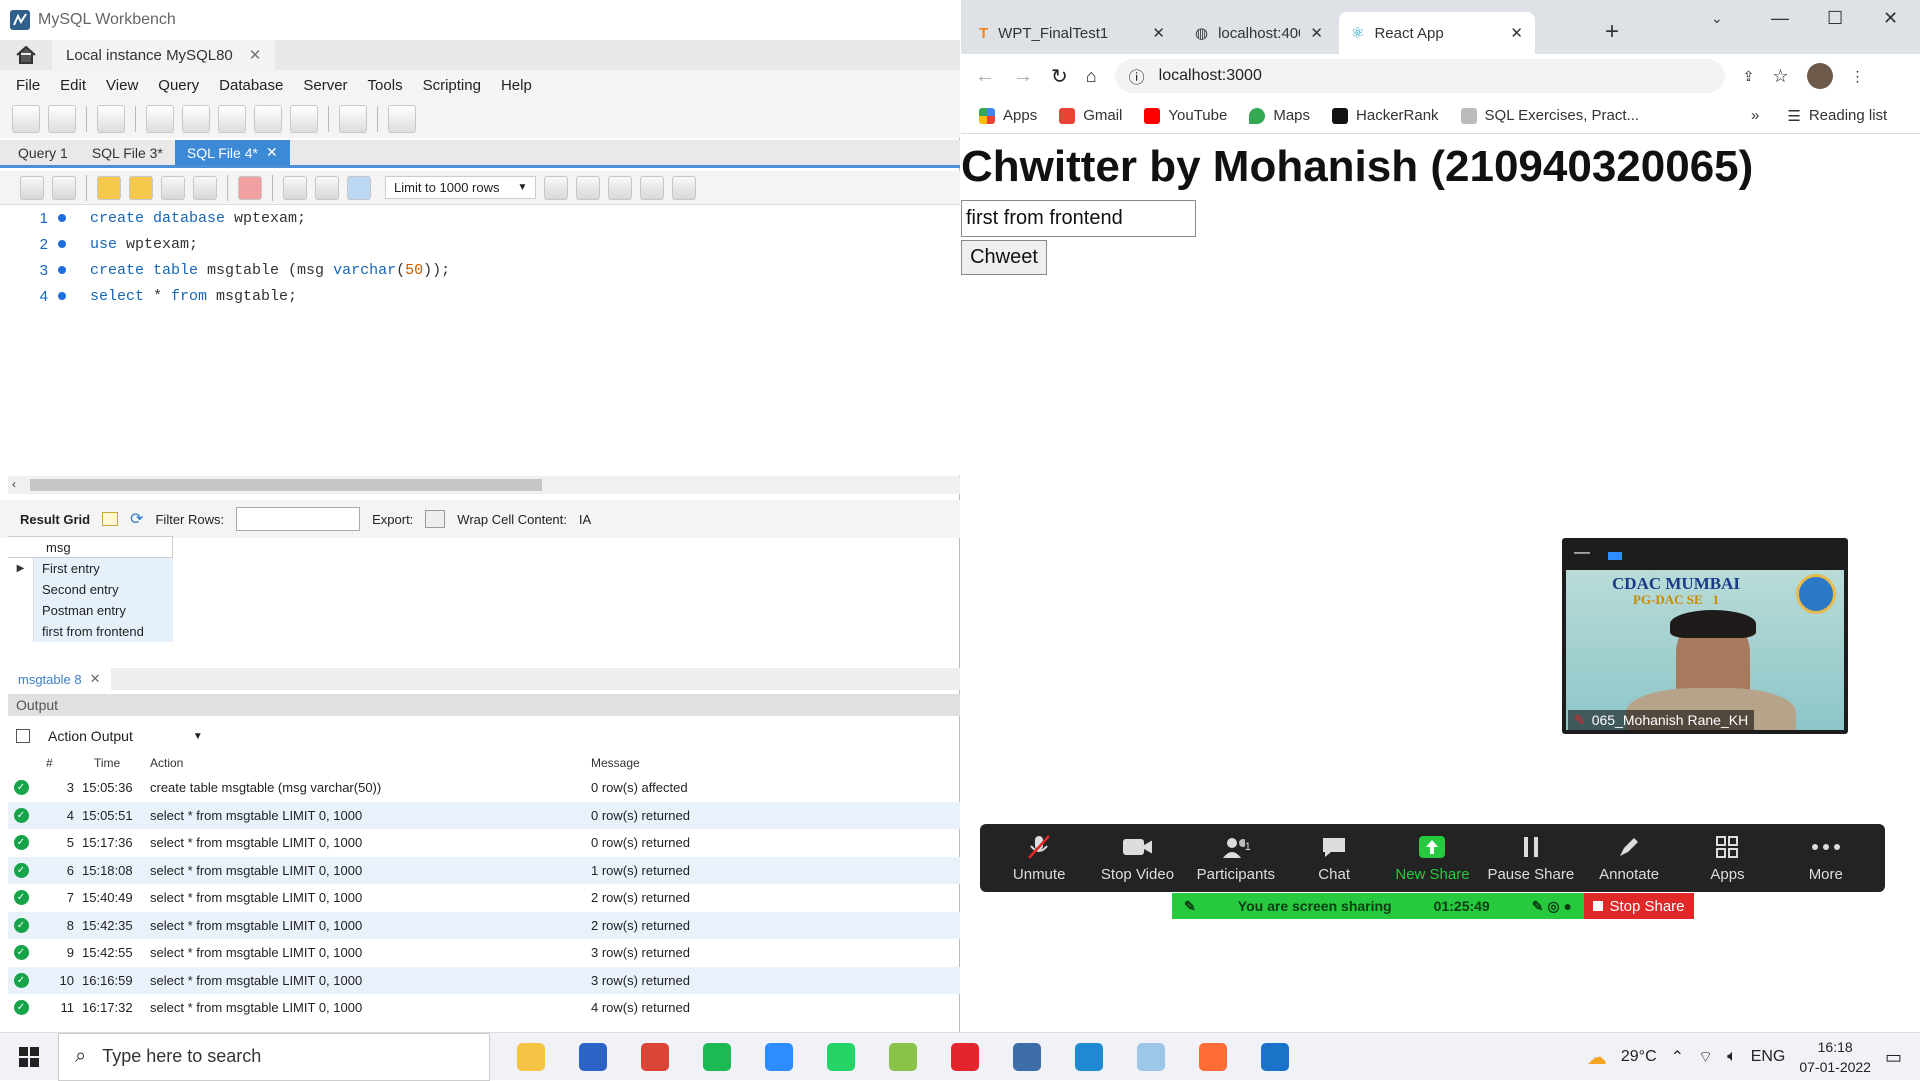  What do you see at coordinates (1027, 1057) in the screenshot?
I see `mysql-workbench-taskbar-button` at bounding box center [1027, 1057].